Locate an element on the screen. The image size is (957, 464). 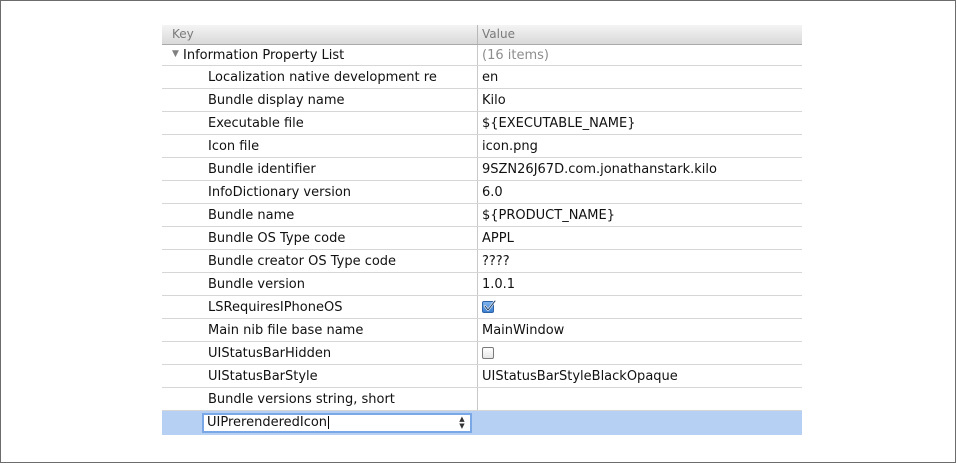
key-cell: InfoDictionary version is located at coordinates (280, 192).